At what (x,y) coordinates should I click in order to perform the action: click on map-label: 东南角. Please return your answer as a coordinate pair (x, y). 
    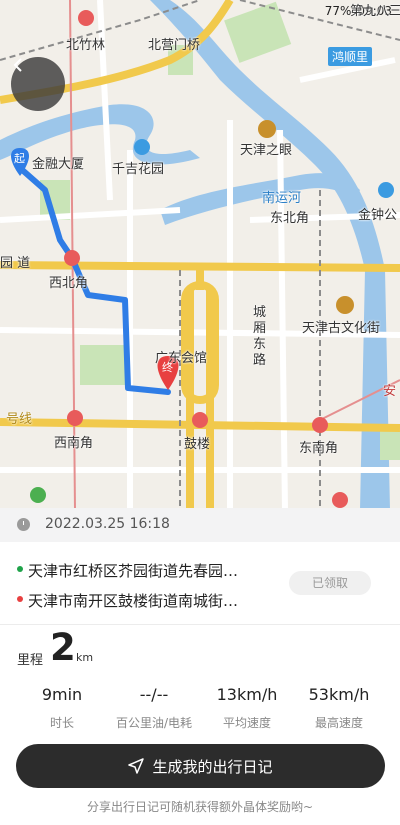
    Looking at the image, I should click on (319, 448).